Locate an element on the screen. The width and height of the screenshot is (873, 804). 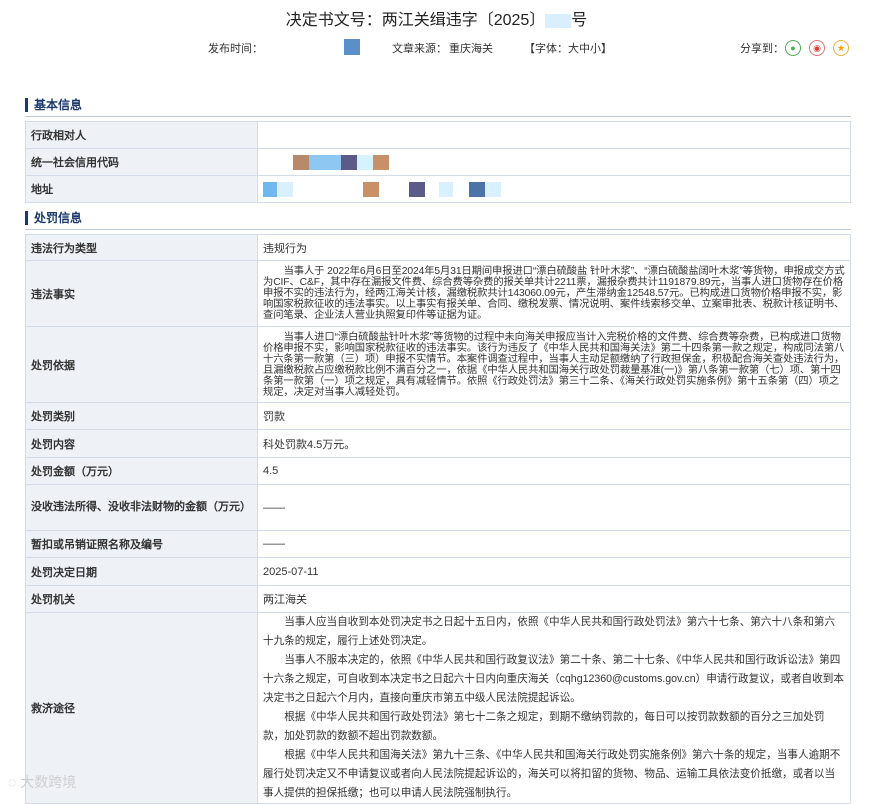
basic-info-table: 行政相对人 统一社会信用代码 地址 is located at coordinates (438, 162).